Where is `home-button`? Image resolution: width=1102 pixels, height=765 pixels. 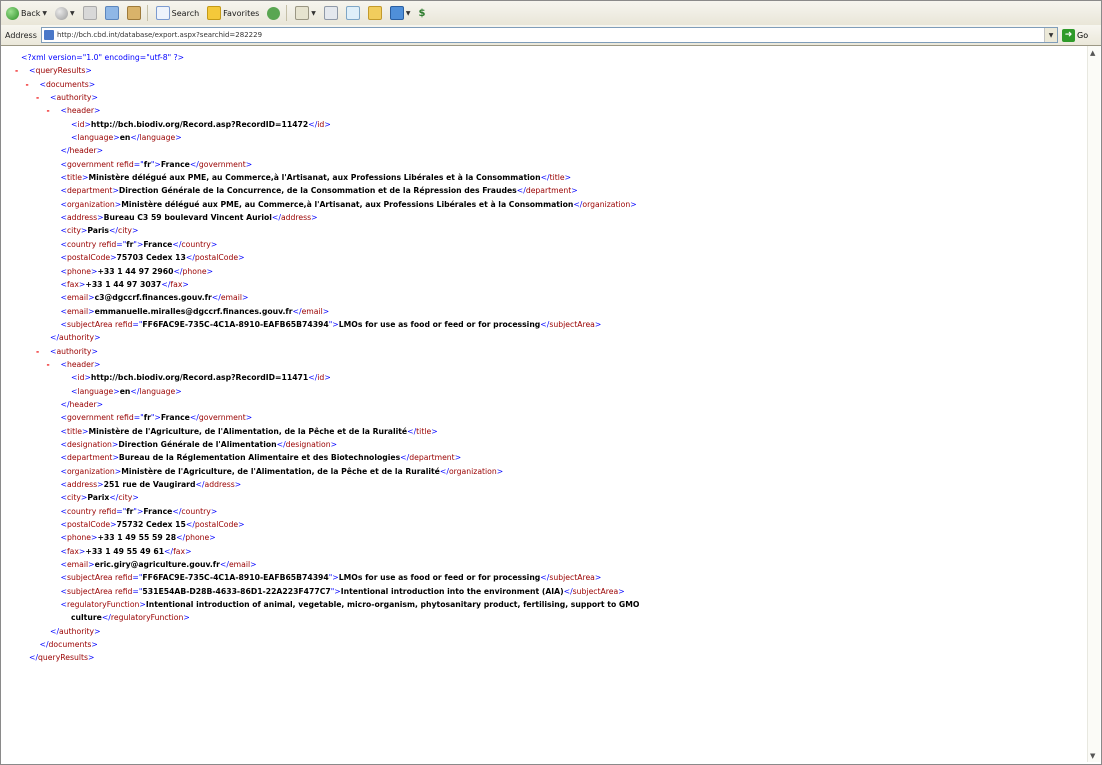
home-button is located at coordinates (134, 13).